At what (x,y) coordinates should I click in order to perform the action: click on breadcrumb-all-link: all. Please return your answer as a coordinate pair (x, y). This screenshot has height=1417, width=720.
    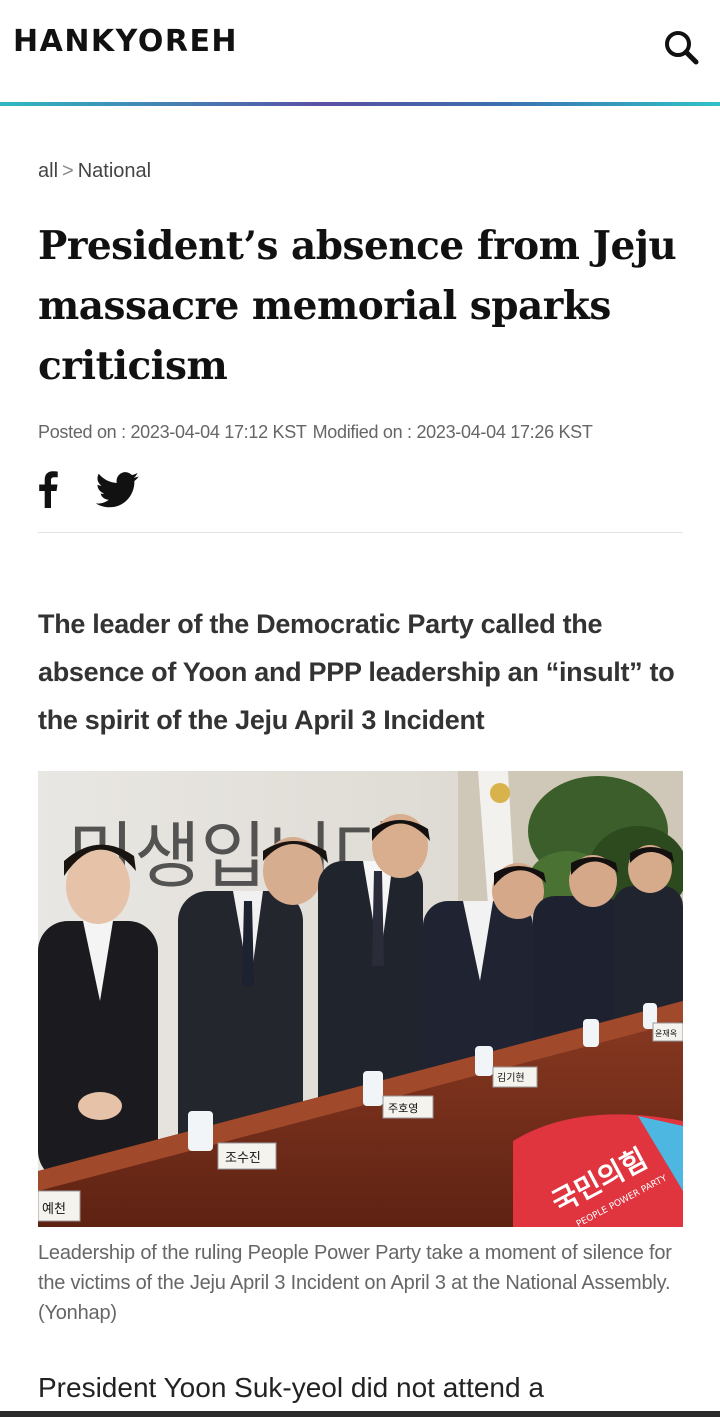
    Looking at the image, I should click on (48, 171).